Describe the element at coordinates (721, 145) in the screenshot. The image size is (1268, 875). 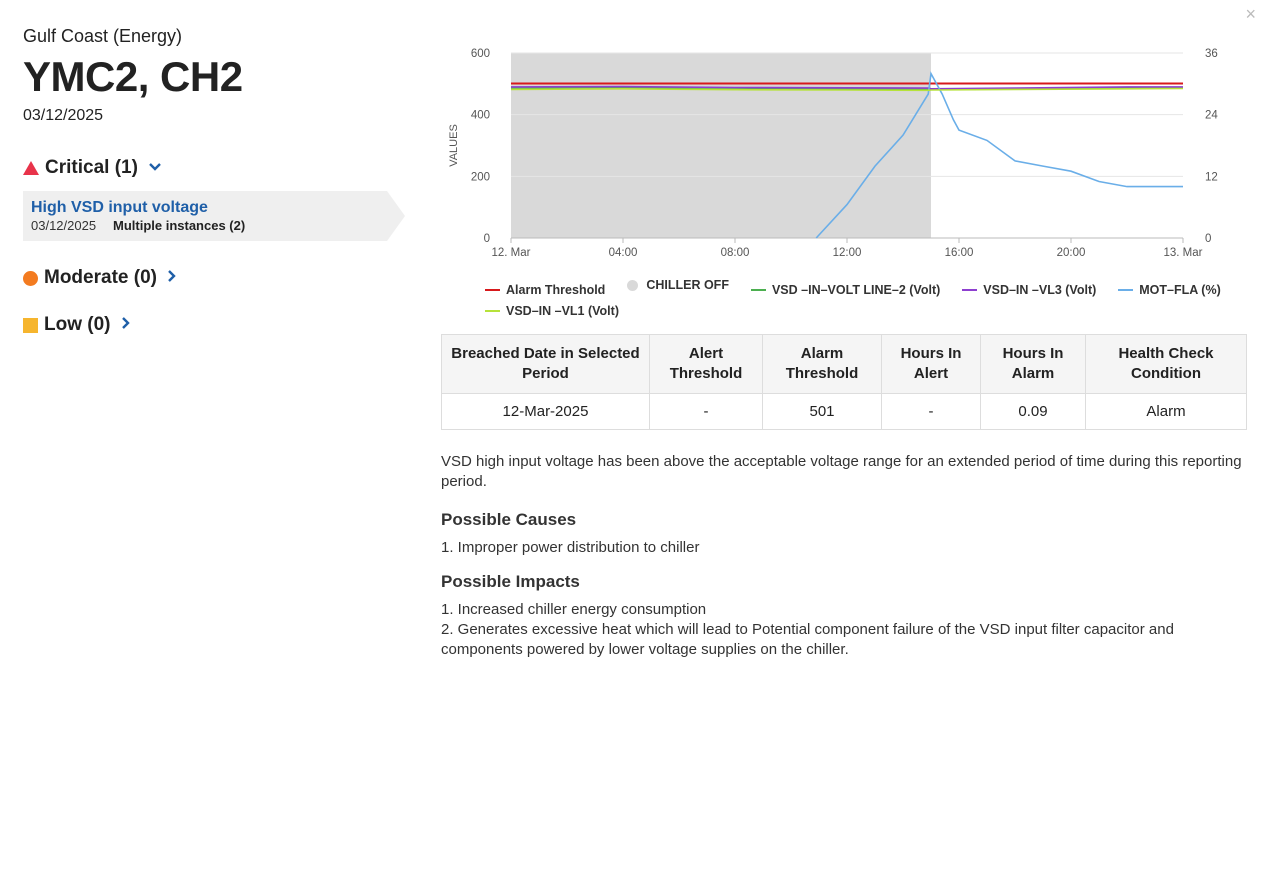
I see `chiller-off-band` at that location.